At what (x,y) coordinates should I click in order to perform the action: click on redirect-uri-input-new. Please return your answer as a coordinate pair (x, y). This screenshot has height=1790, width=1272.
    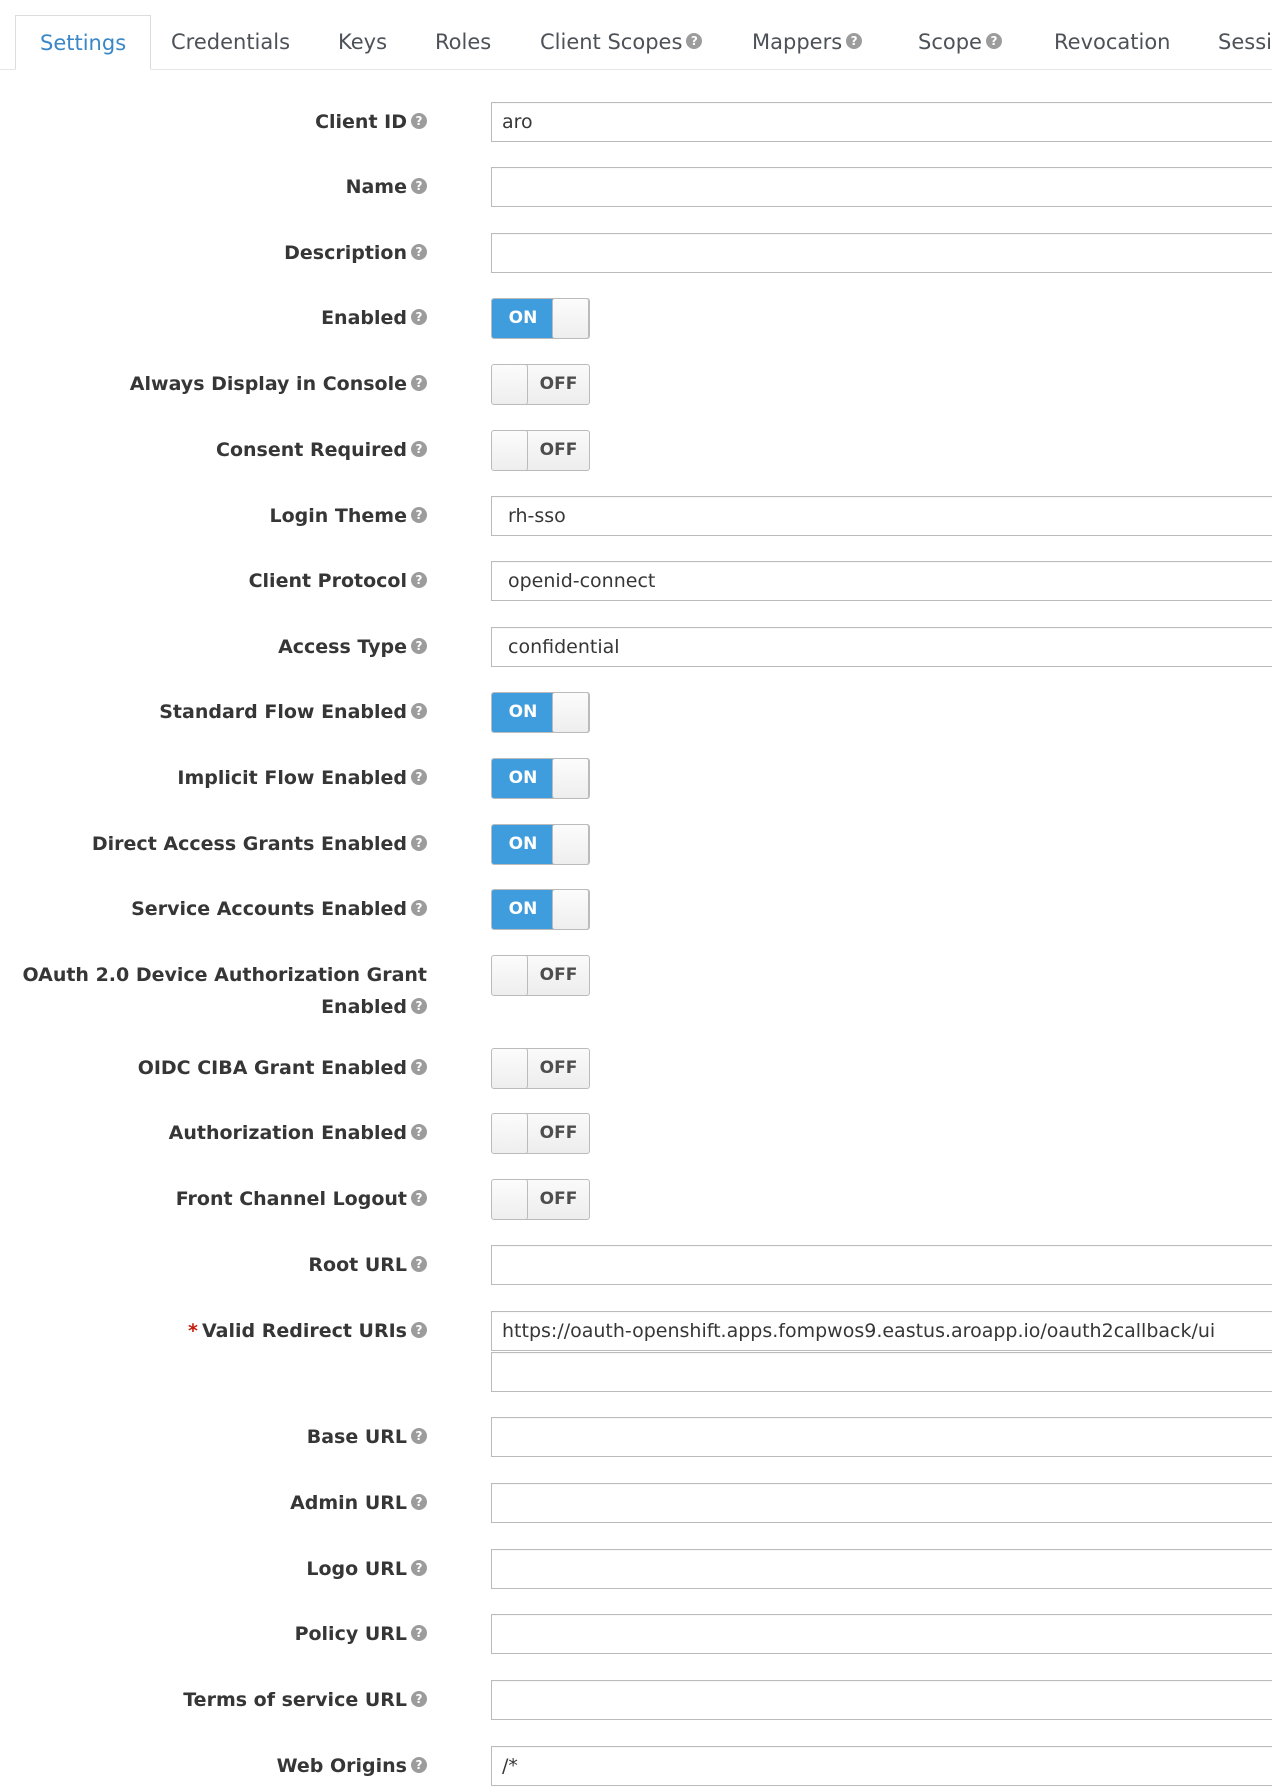
    Looking at the image, I should click on (881, 1372).